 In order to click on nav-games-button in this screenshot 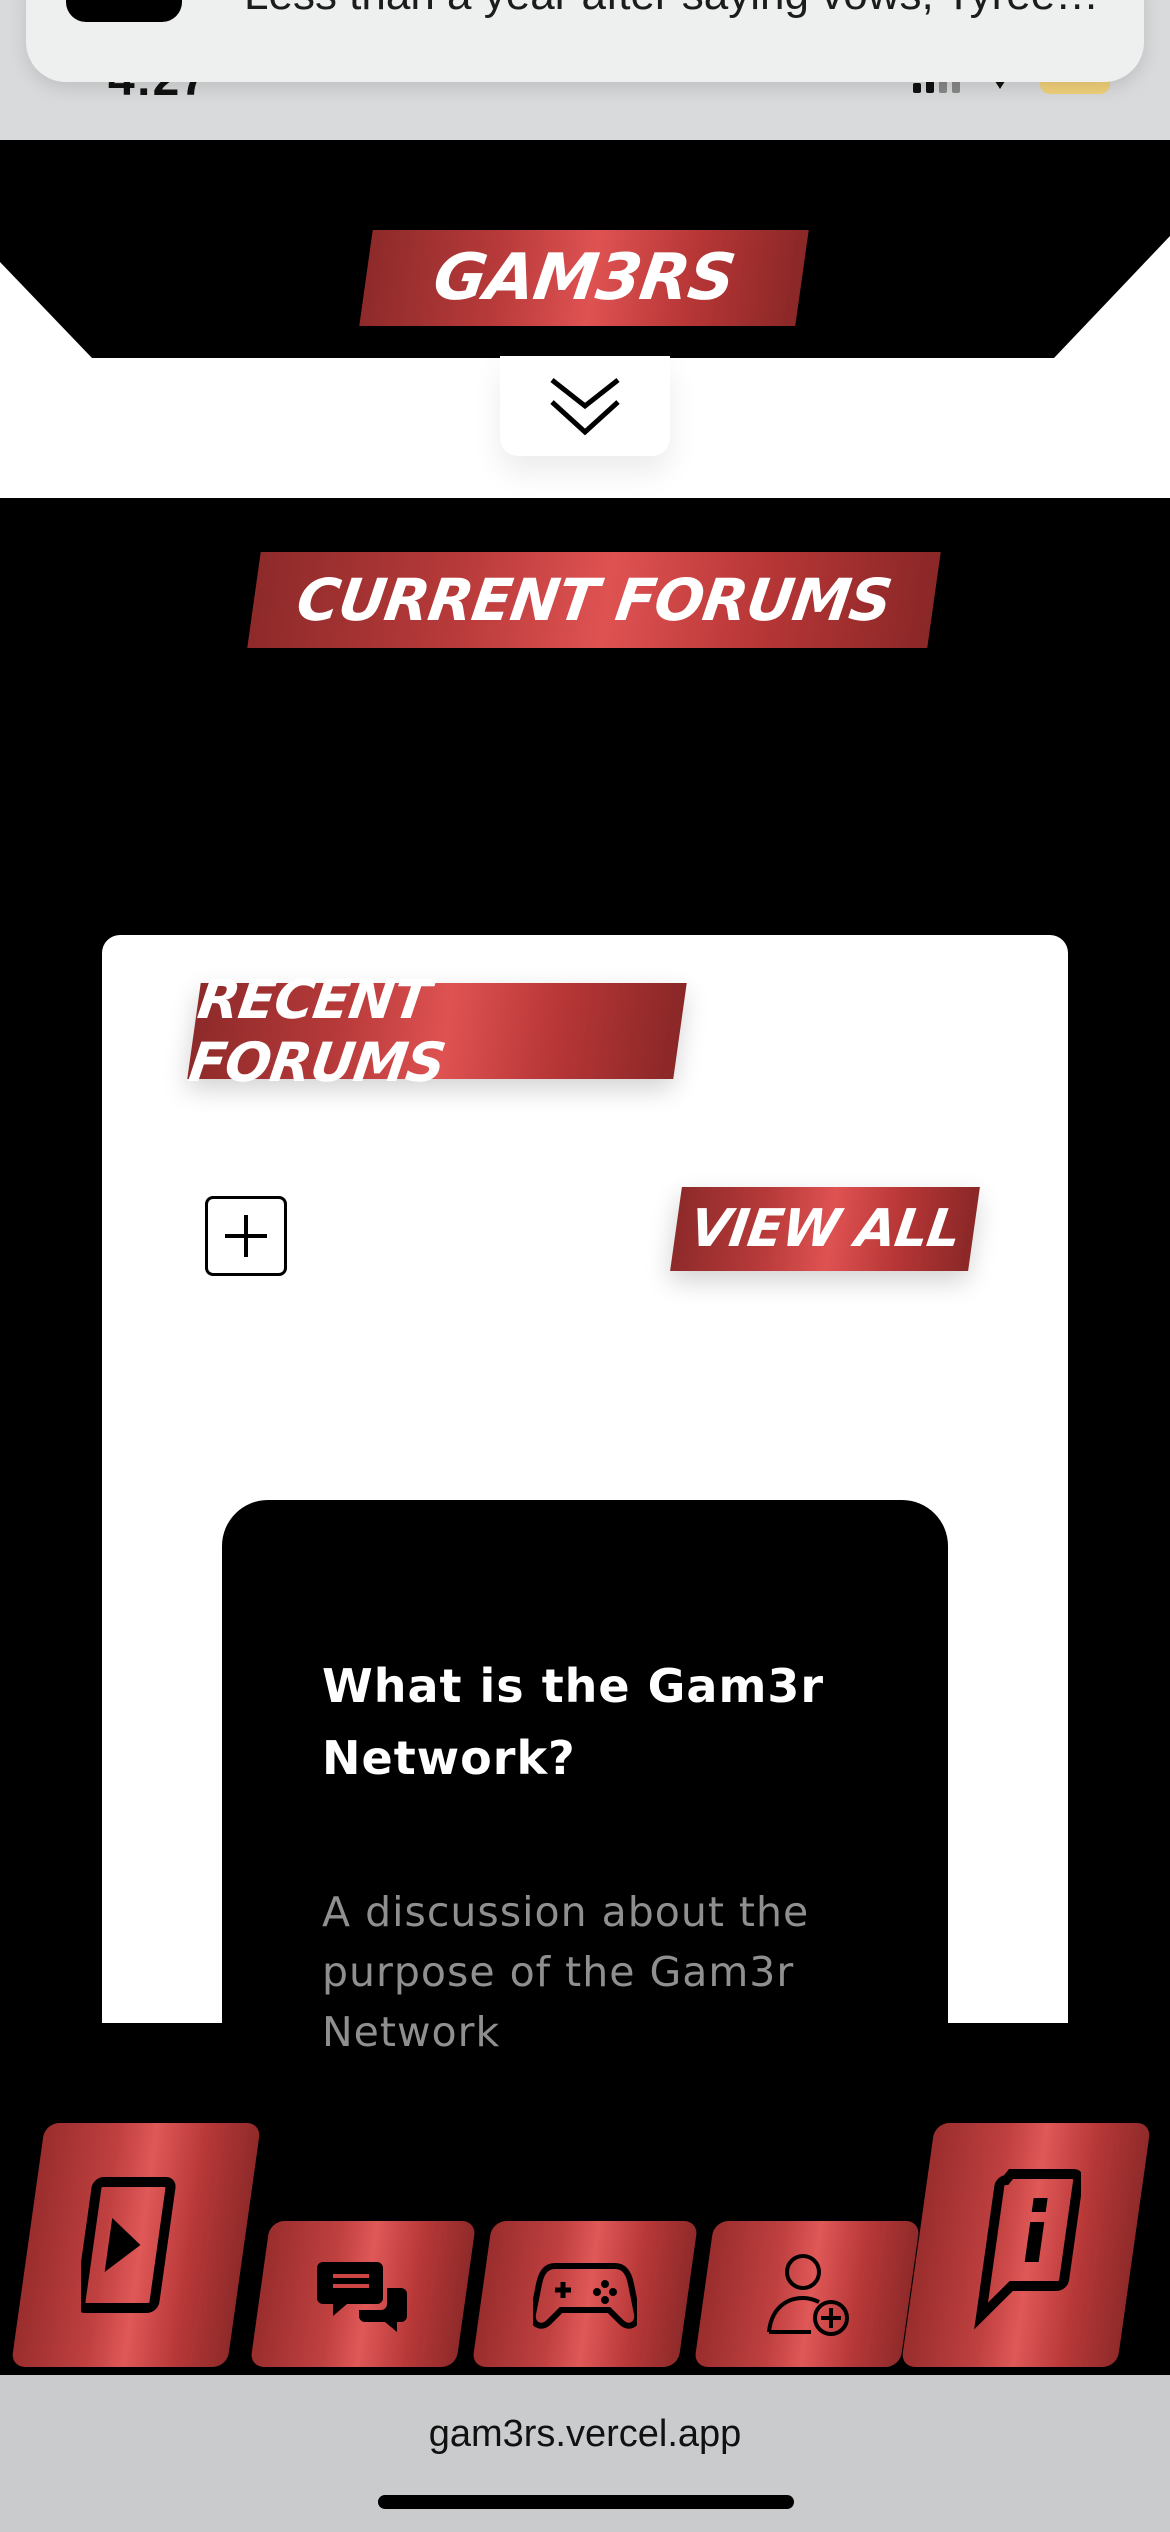, I will do `click(585, 2294)`.